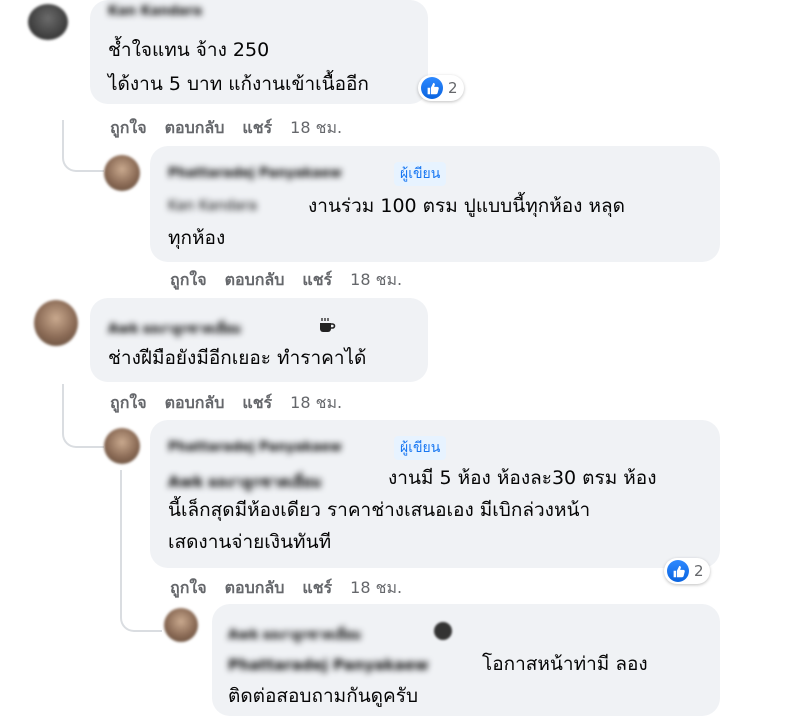  Describe the element at coordinates (522, 478) in the screenshot. I see `comment-text: งานมี 5 ห้อง ห้องละ30 ตรม ห้อง` at that location.